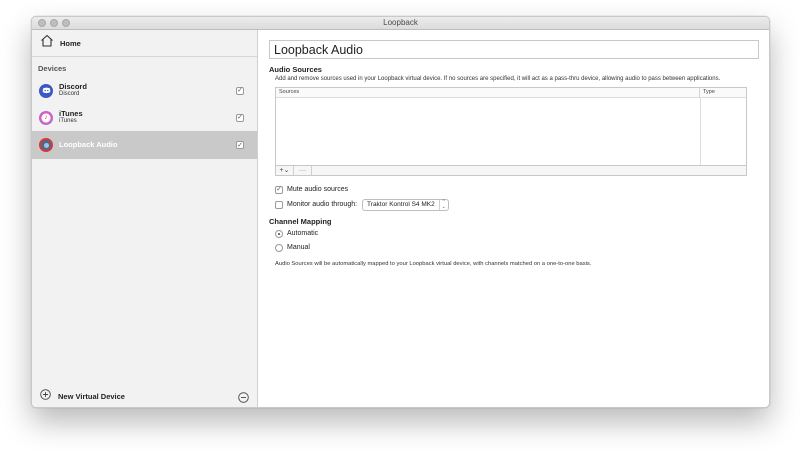  I want to click on radio-automatic, so click(279, 233).